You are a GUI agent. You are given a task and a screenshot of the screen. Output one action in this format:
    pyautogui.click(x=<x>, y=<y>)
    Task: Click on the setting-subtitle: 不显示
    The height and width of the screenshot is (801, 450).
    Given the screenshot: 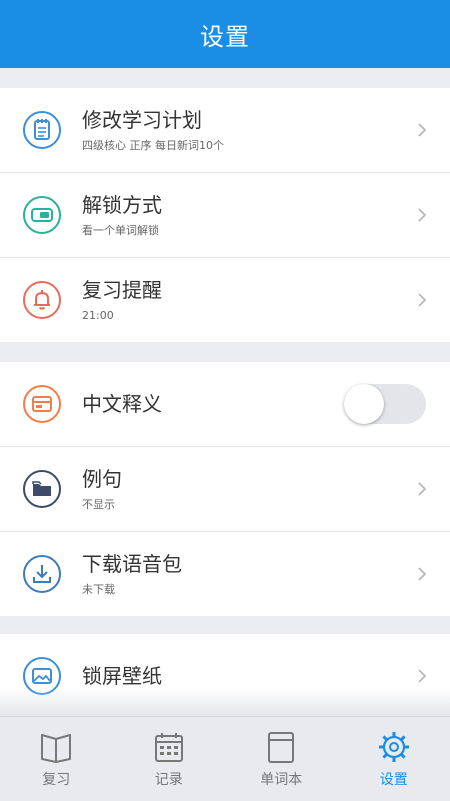 What is the action you would take?
    pyautogui.click(x=102, y=505)
    